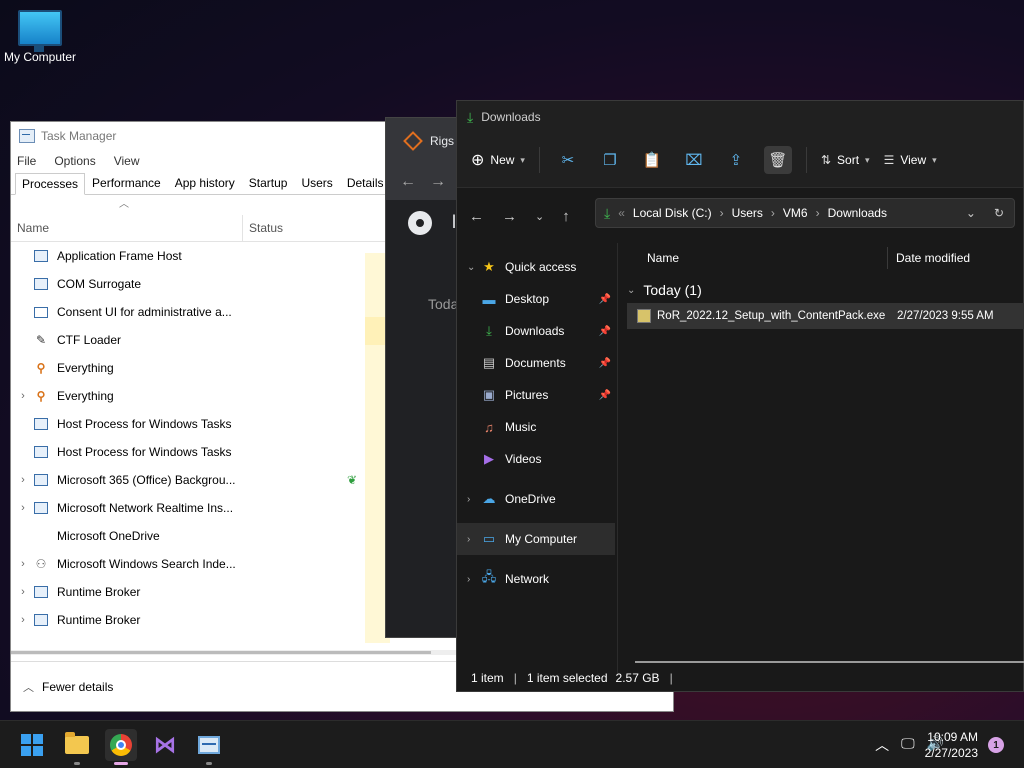 Image resolution: width=1024 pixels, height=768 pixels. Describe the element at coordinates (908, 745) in the screenshot. I see `network-icon: 🖵` at that location.